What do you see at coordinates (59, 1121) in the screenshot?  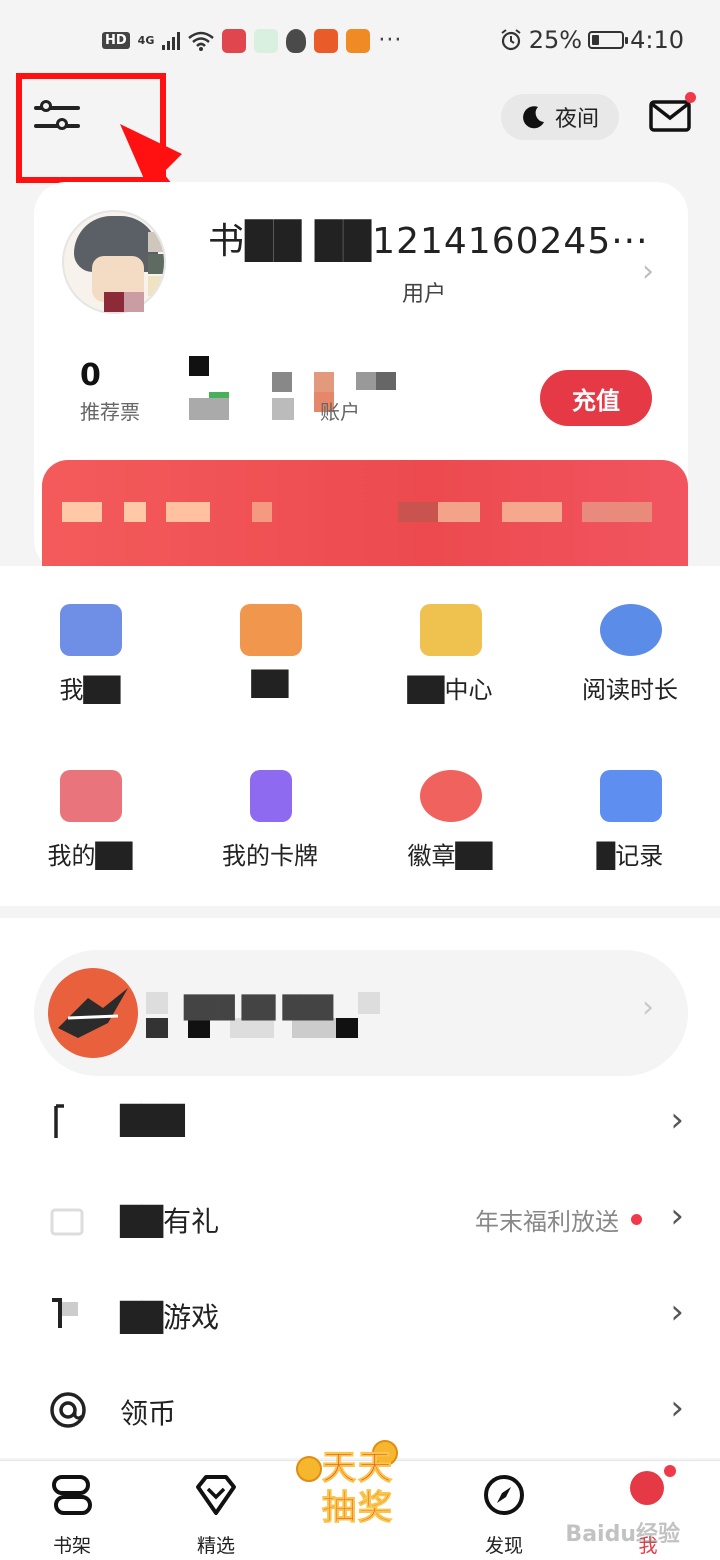 I see `book-icon` at bounding box center [59, 1121].